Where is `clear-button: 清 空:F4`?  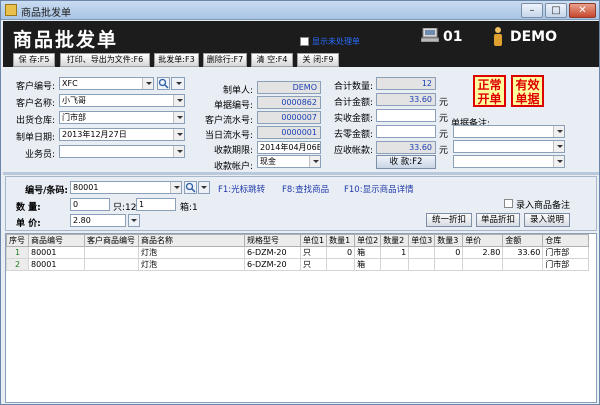 clear-button: 清 空:F4 is located at coordinates (272, 60).